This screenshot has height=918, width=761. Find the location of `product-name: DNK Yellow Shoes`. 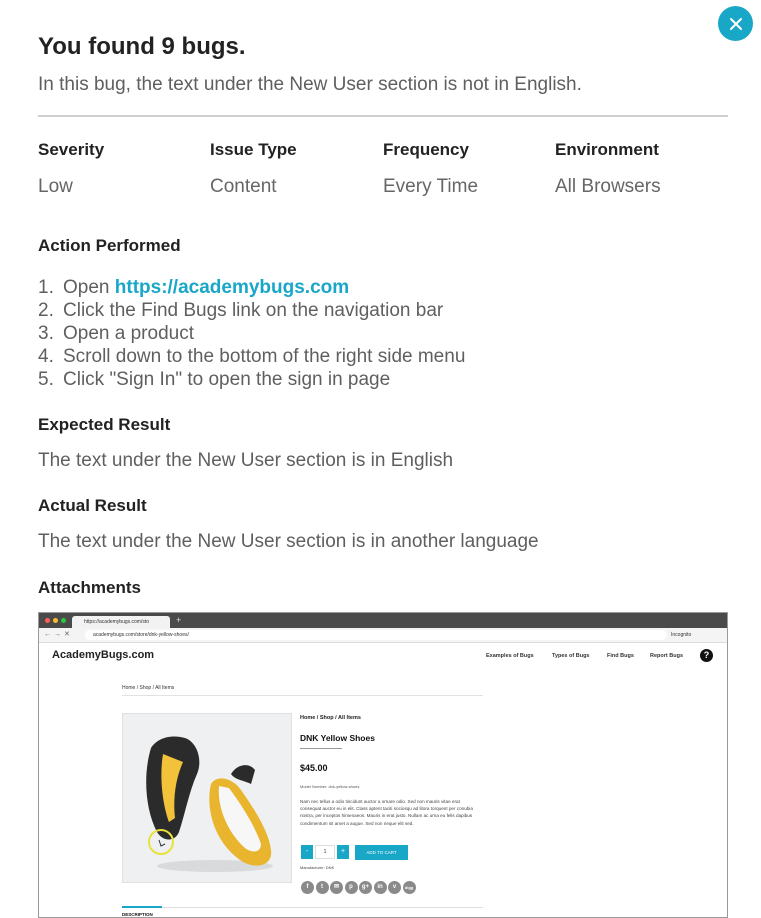

product-name: DNK Yellow Shoes is located at coordinates (337, 738).